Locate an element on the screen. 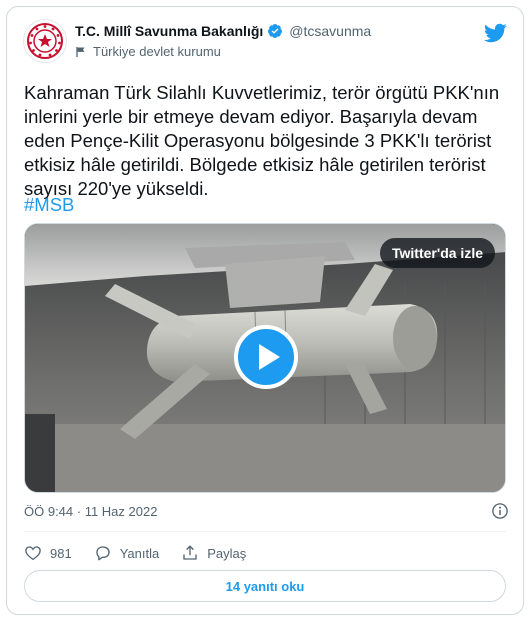 The width and height of the screenshot is (530, 621). hashtag-link: #MSB is located at coordinates (49, 205).